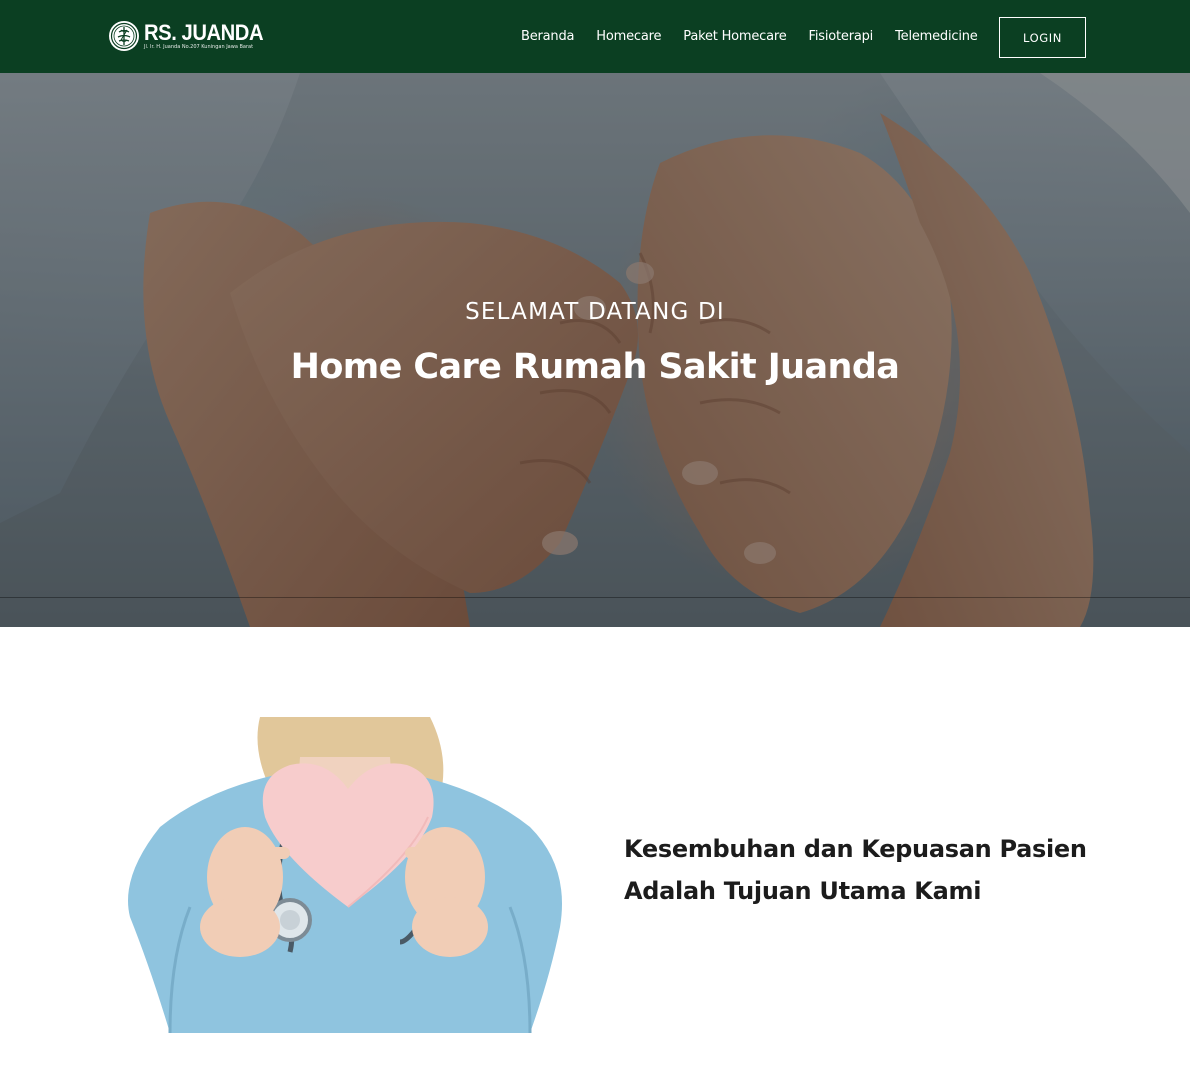 The width and height of the screenshot is (1190, 1071). I want to click on login-button: LOGIN, so click(1042, 37).